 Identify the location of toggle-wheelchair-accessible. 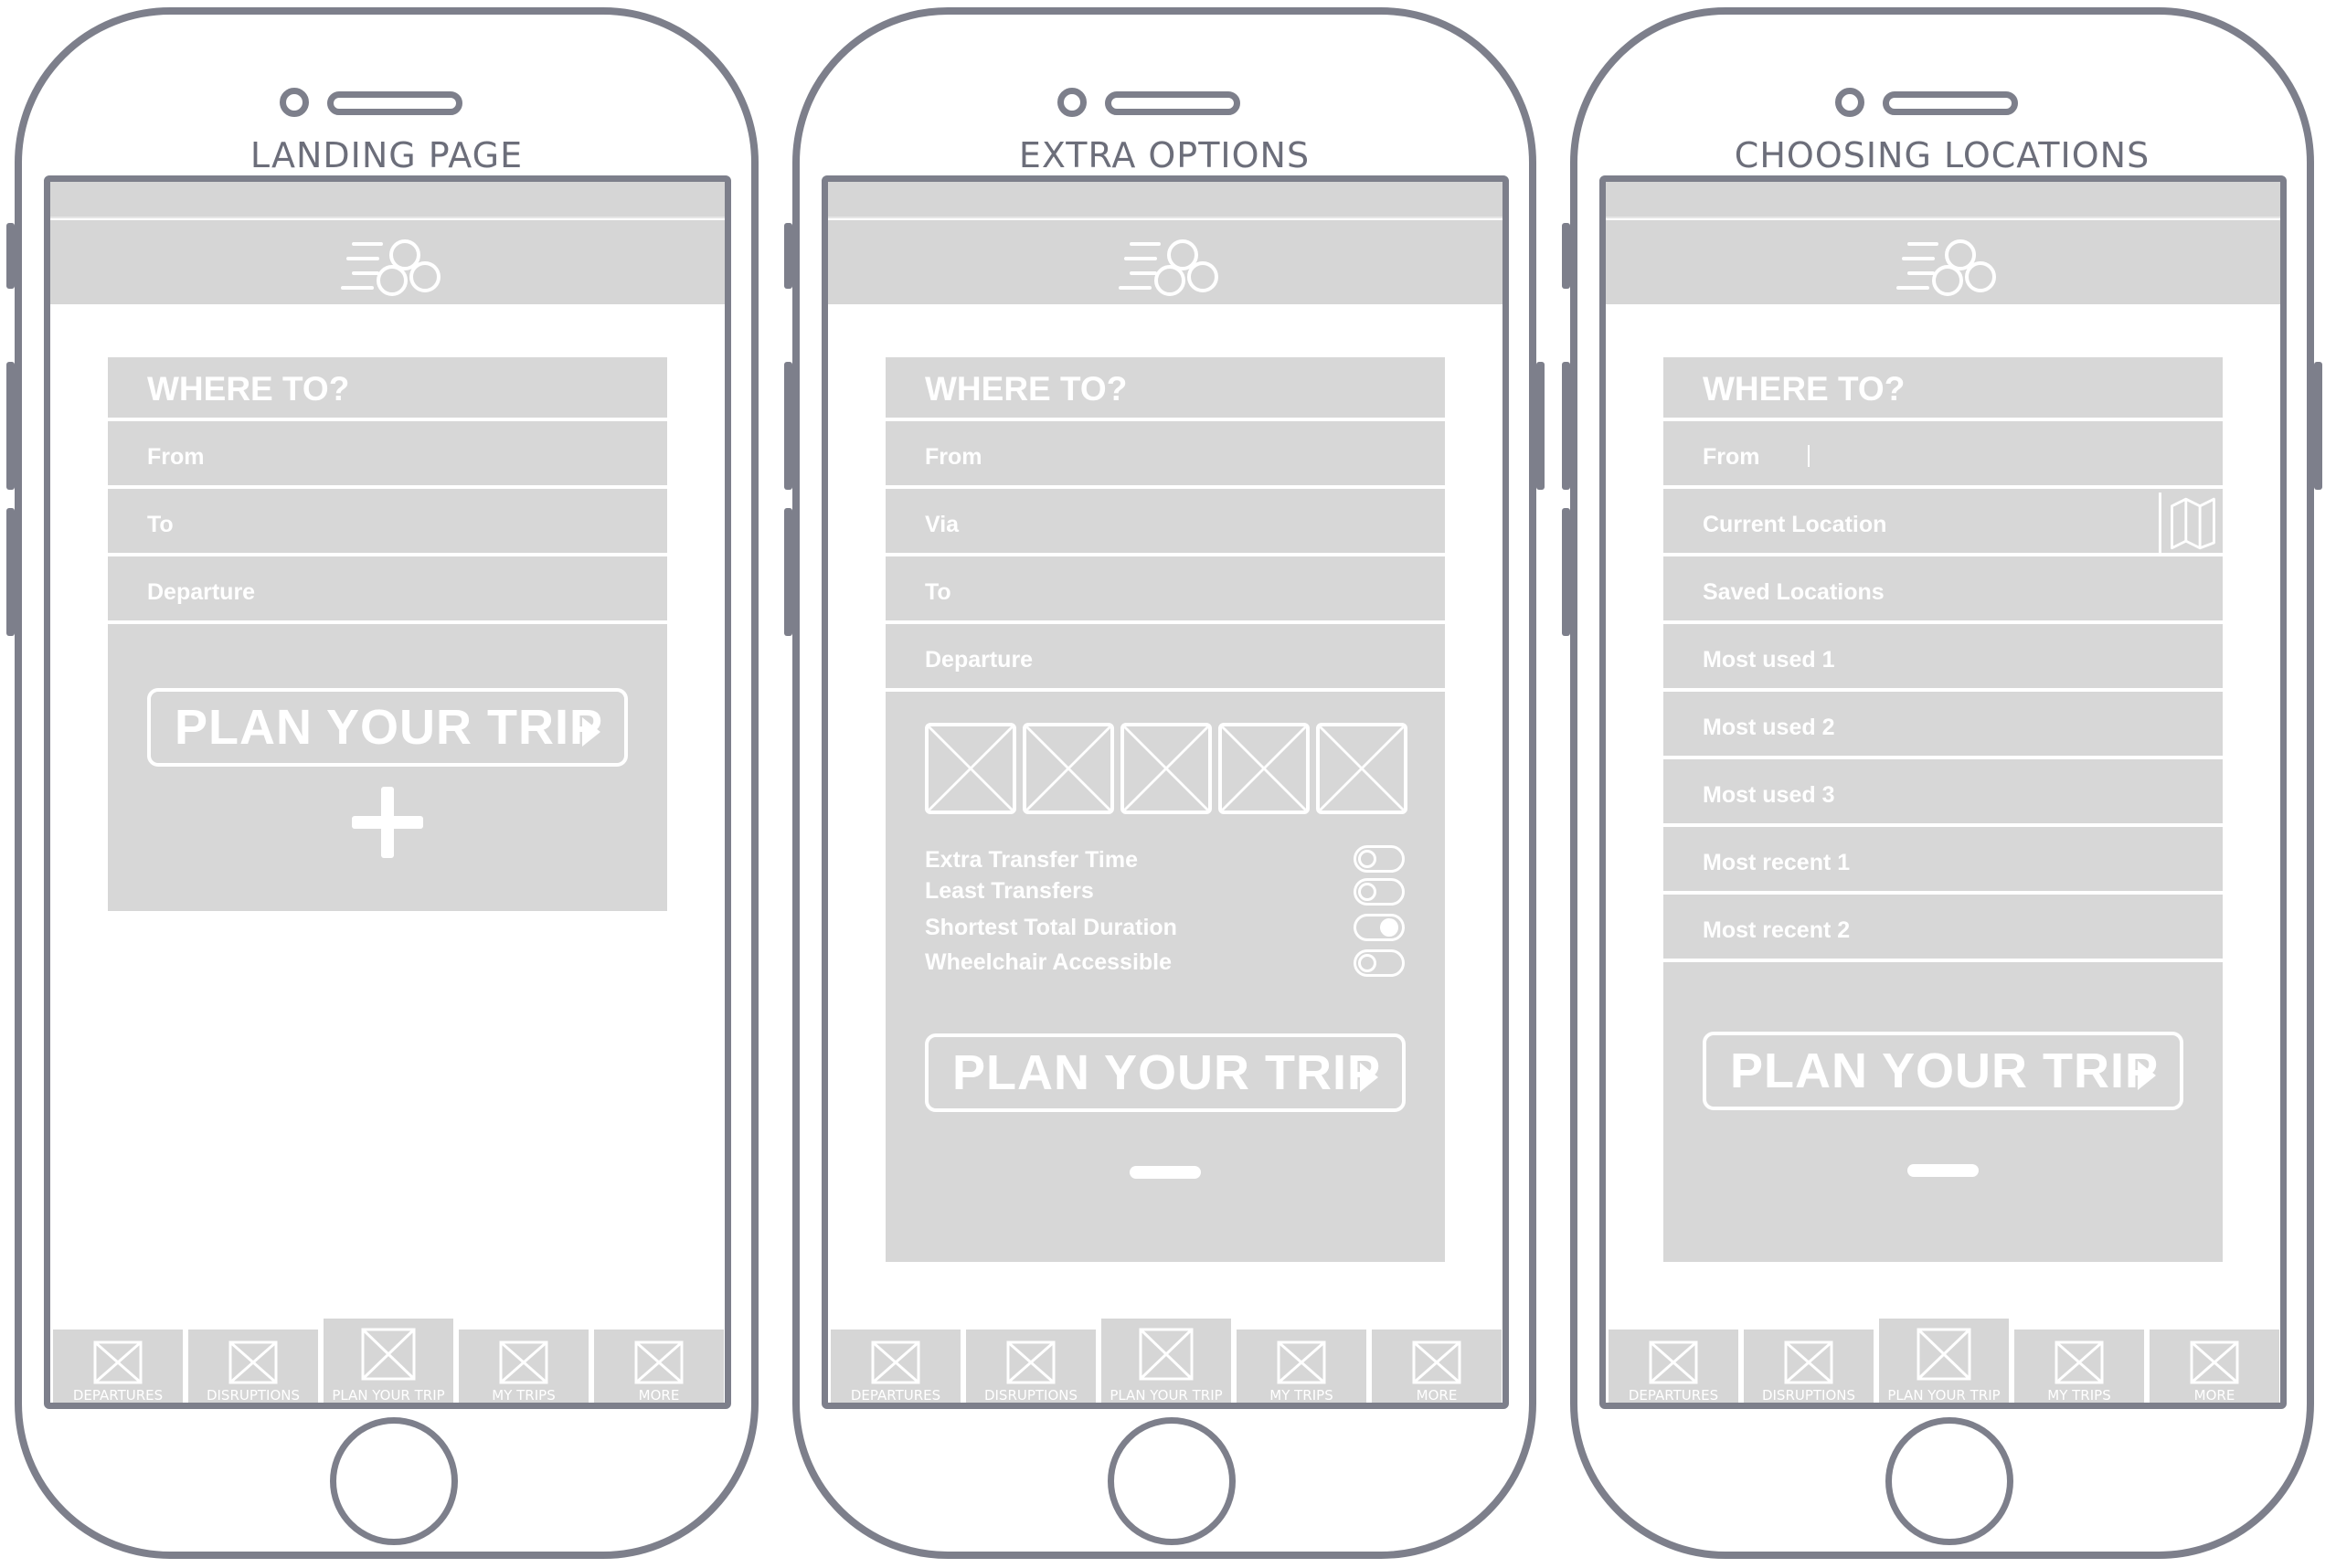
(1379, 963).